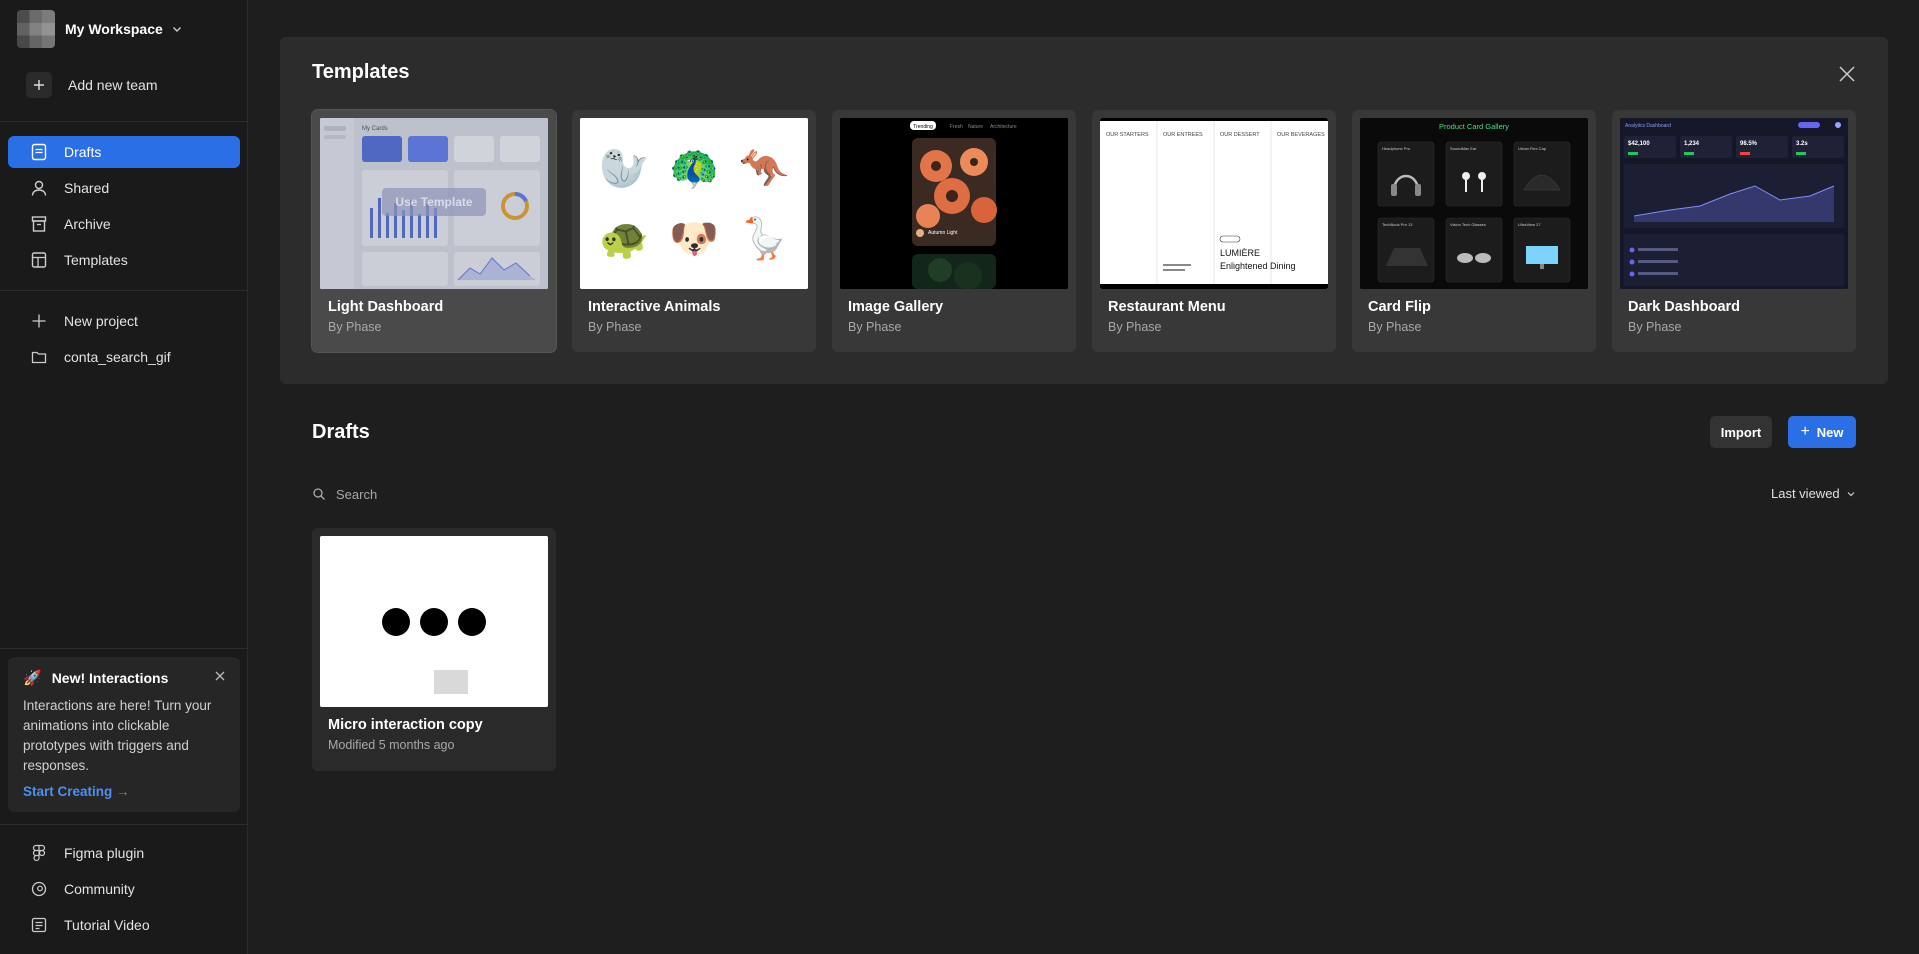 The image size is (1919, 954). I want to click on sidebar-item-label: Archive, so click(87, 224).